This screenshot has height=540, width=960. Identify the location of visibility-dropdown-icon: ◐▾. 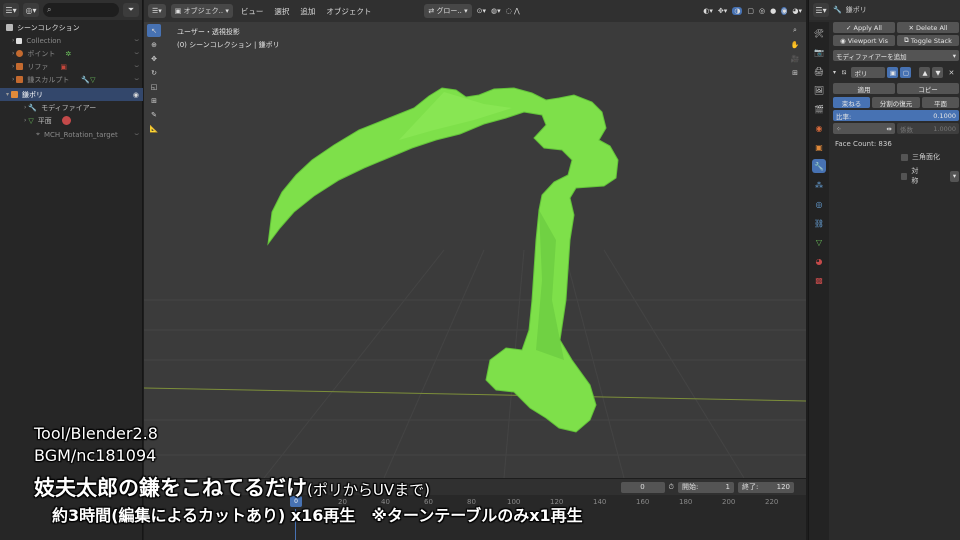
(708, 11).